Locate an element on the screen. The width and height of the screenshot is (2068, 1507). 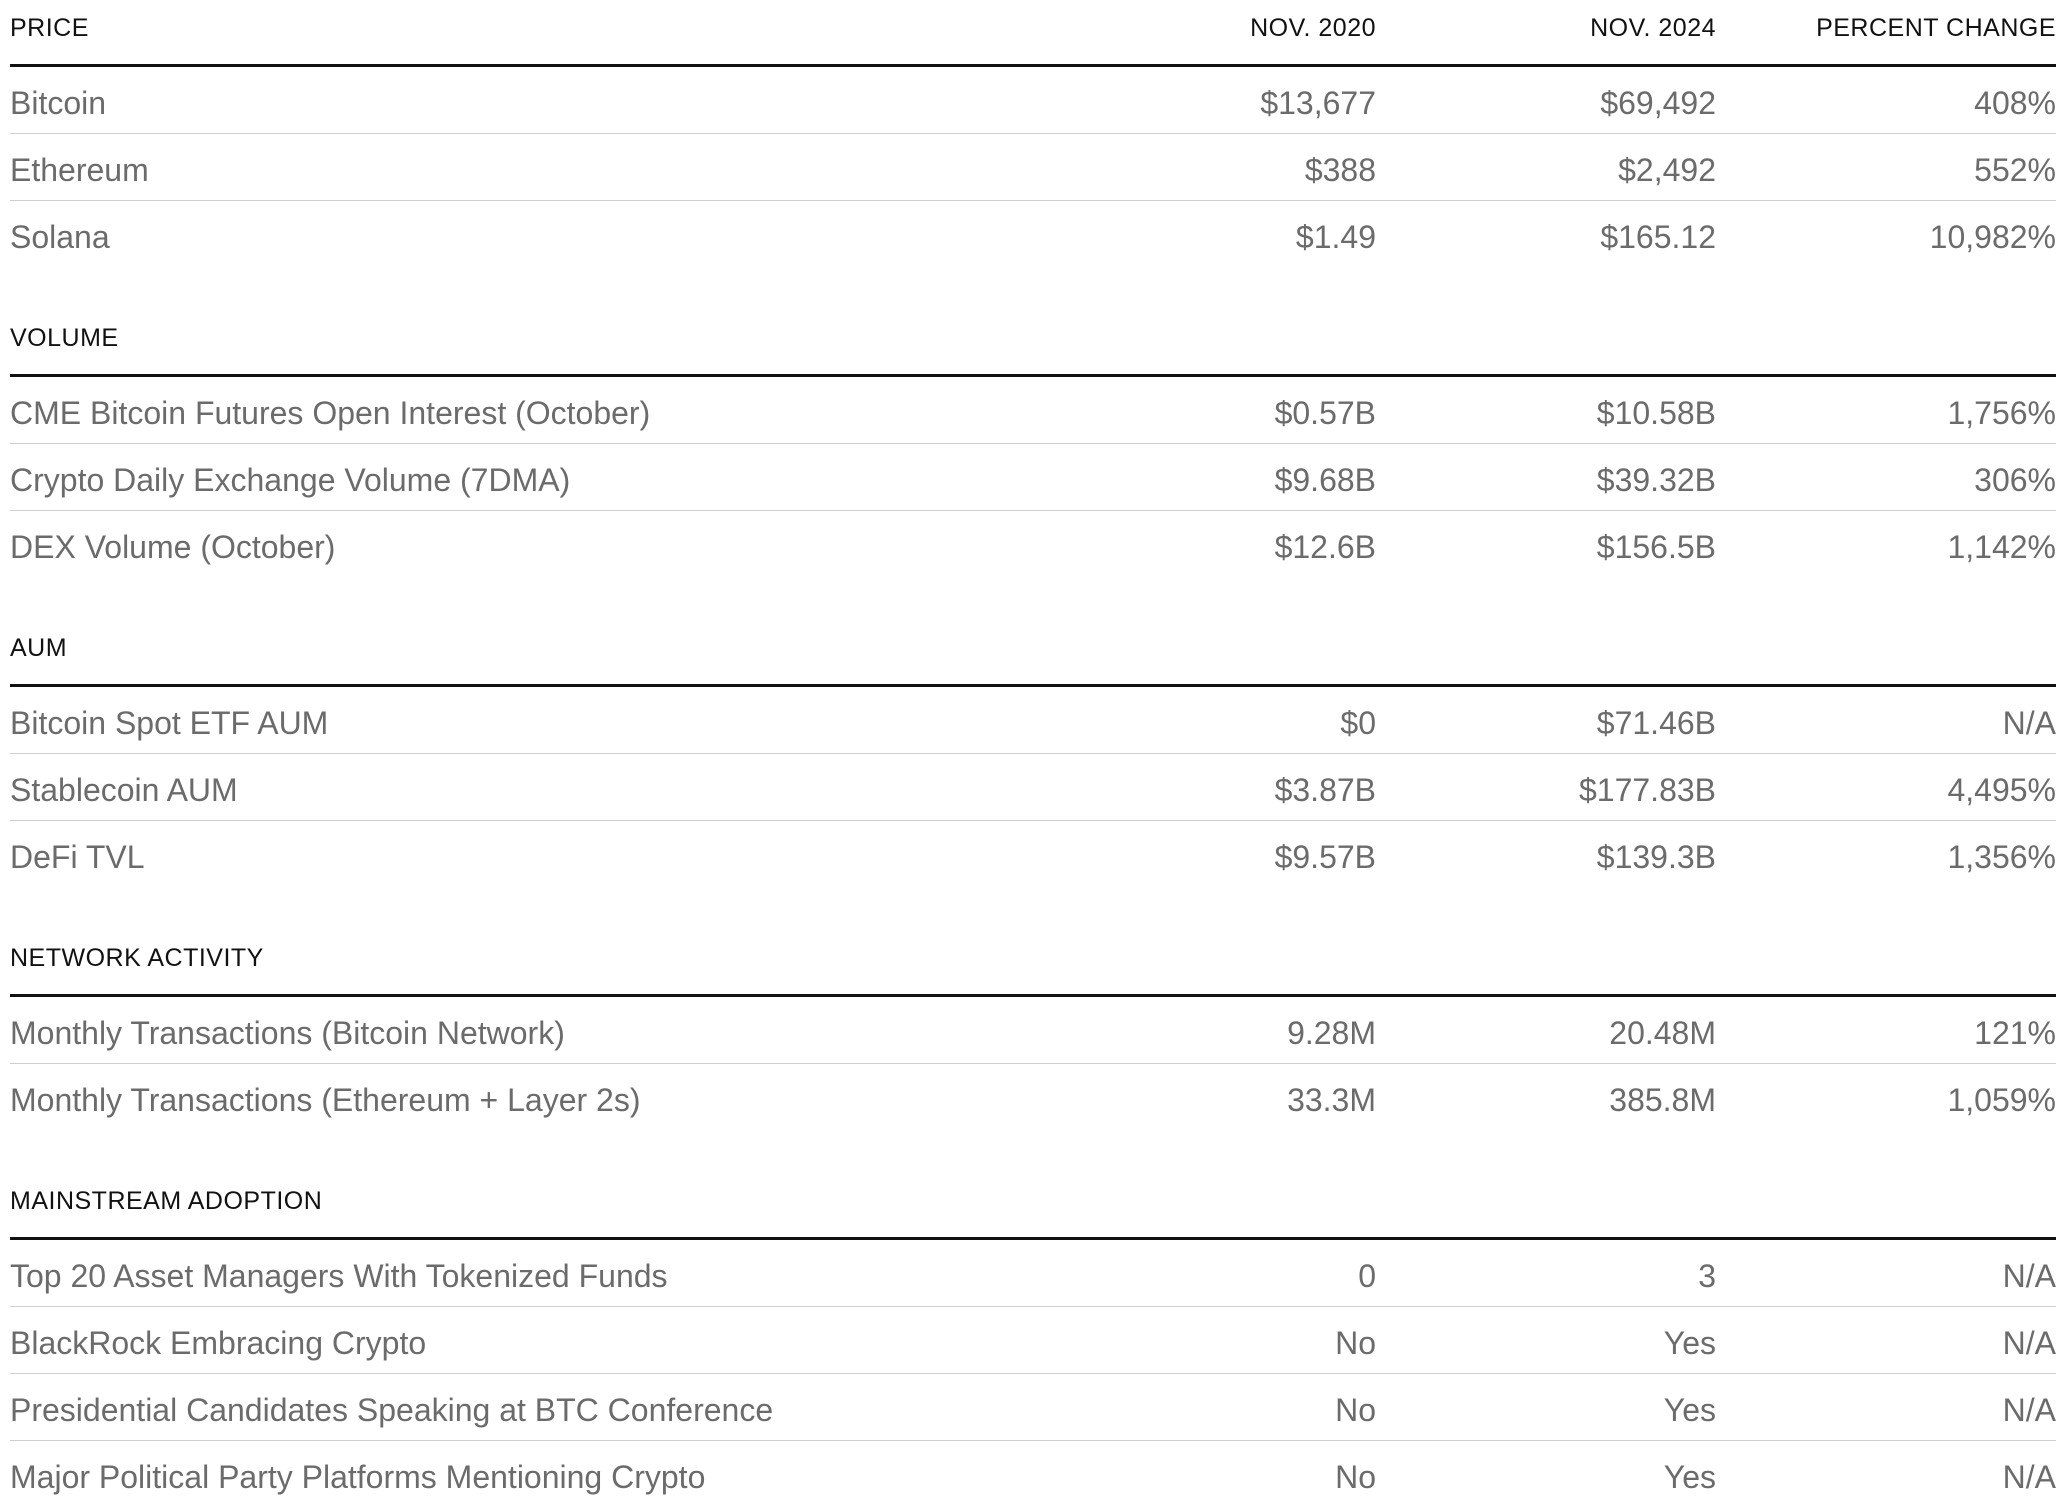
value-nov-2024: 20.48M is located at coordinates (1662, 1033).